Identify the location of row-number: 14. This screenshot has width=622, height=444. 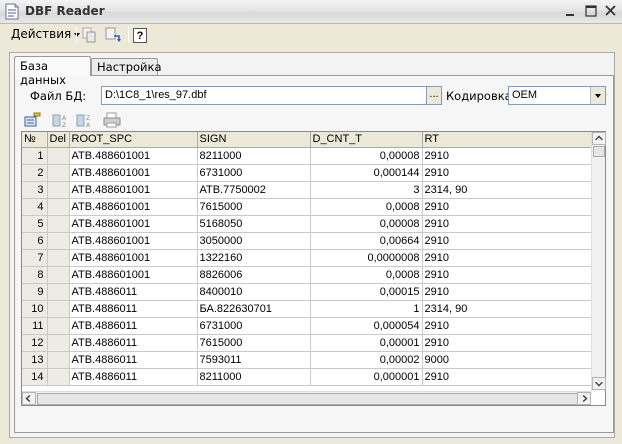
(35, 377).